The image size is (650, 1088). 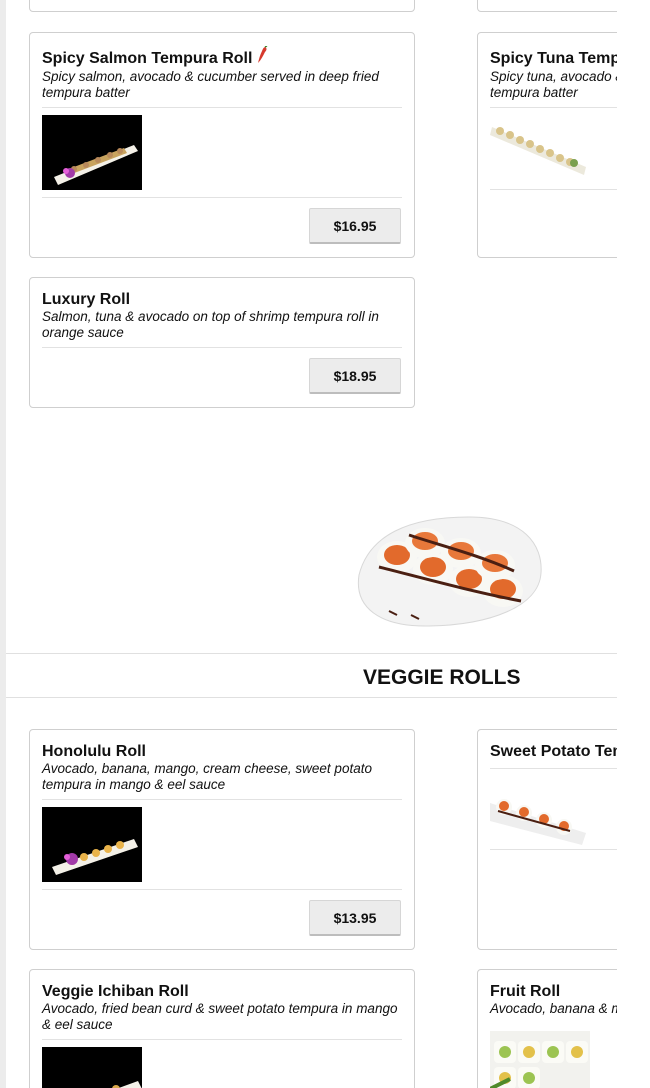 What do you see at coordinates (355, 376) in the screenshot?
I see `add-to-cart-price-button: $18.95` at bounding box center [355, 376].